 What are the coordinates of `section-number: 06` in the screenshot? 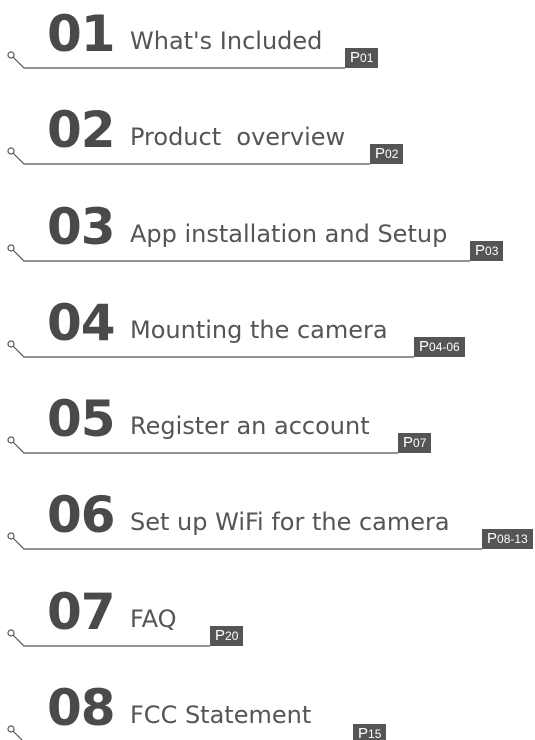 It's located at (81, 515).